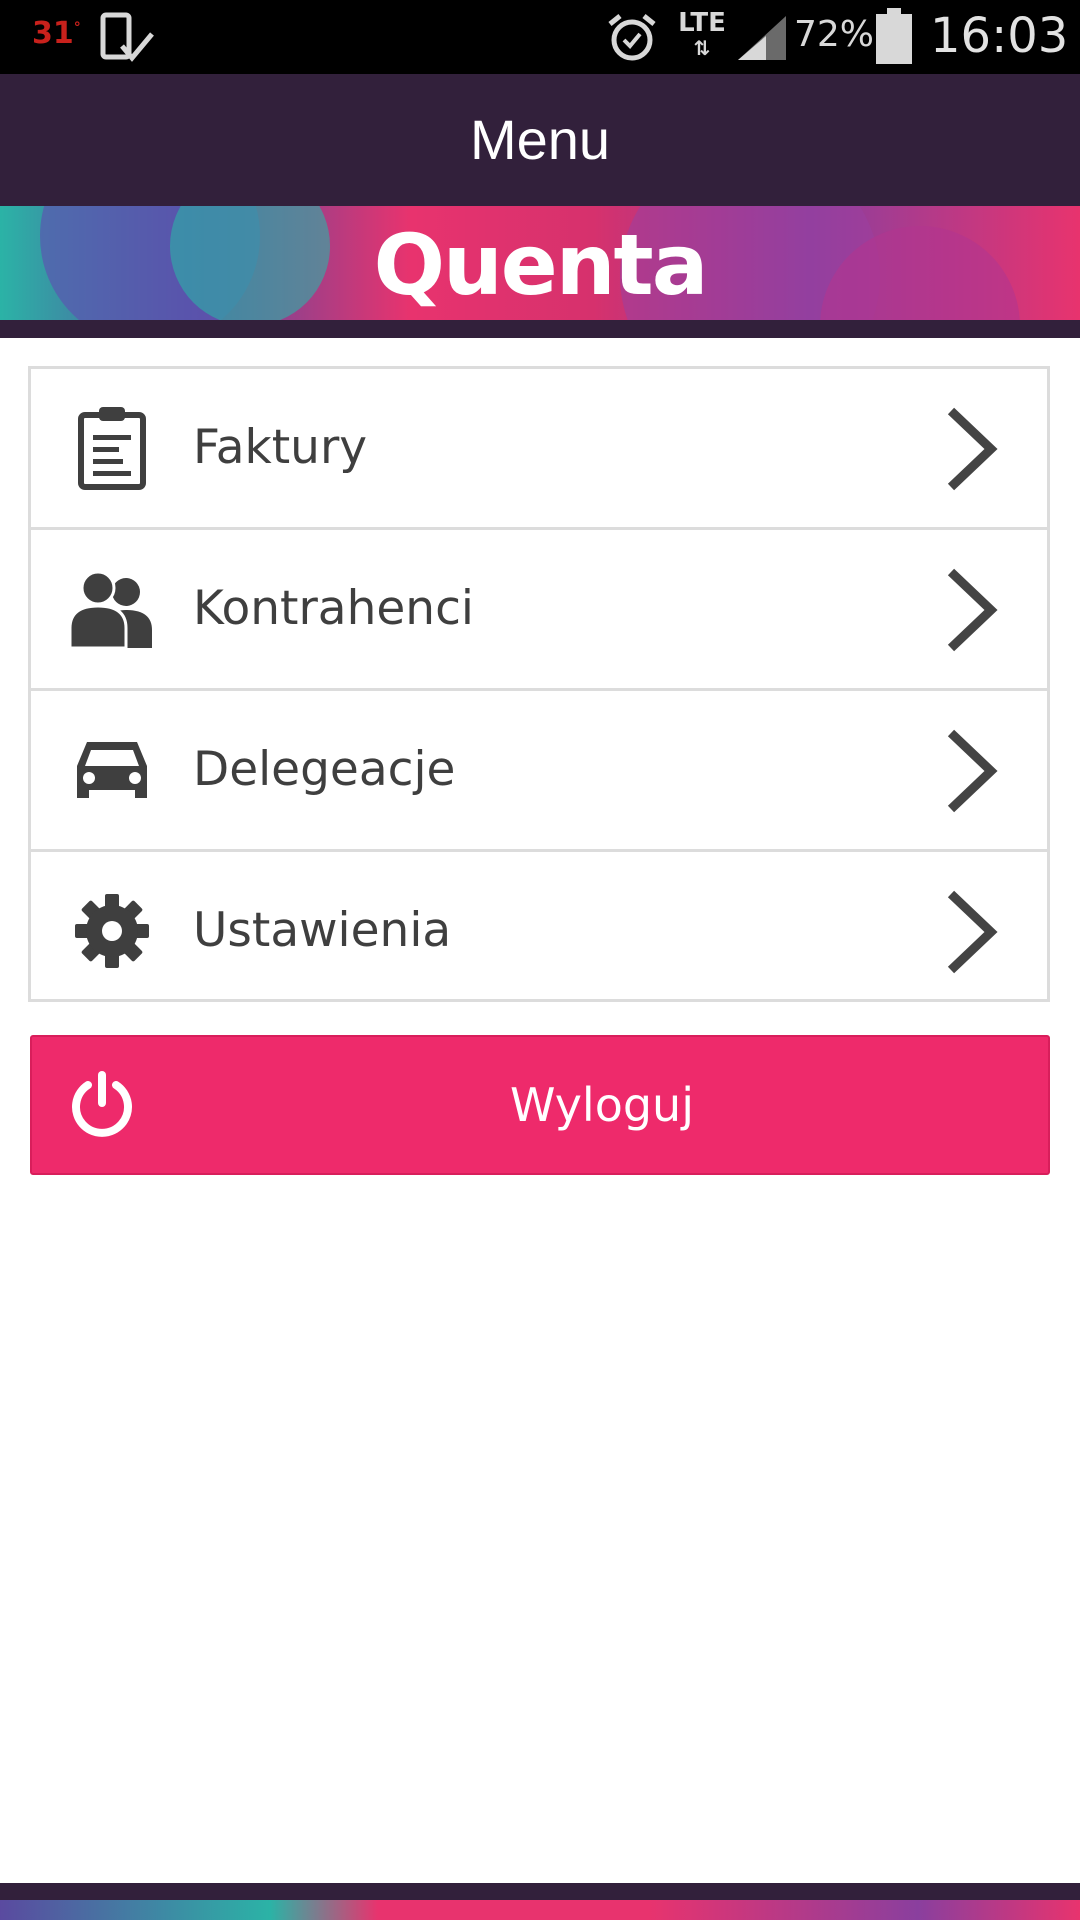  Describe the element at coordinates (53, 33) in the screenshot. I see `temperature-value: 31` at that location.